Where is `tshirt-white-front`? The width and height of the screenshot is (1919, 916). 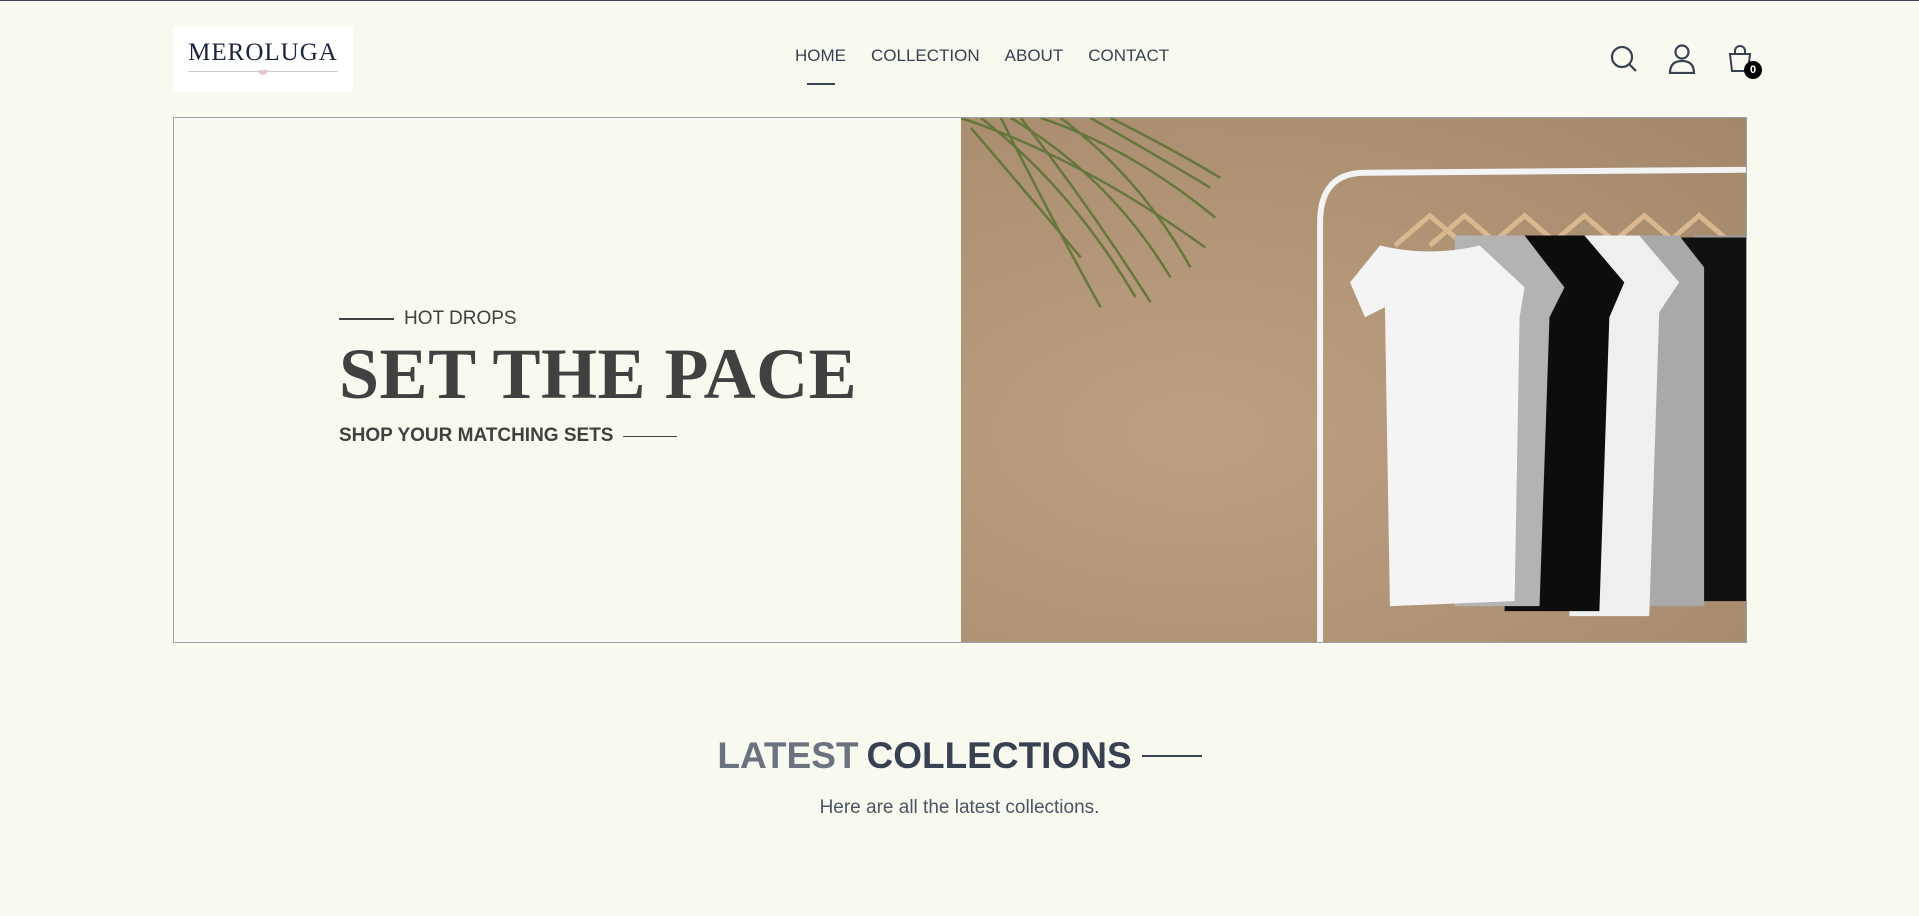 tshirt-white-front is located at coordinates (1437, 426).